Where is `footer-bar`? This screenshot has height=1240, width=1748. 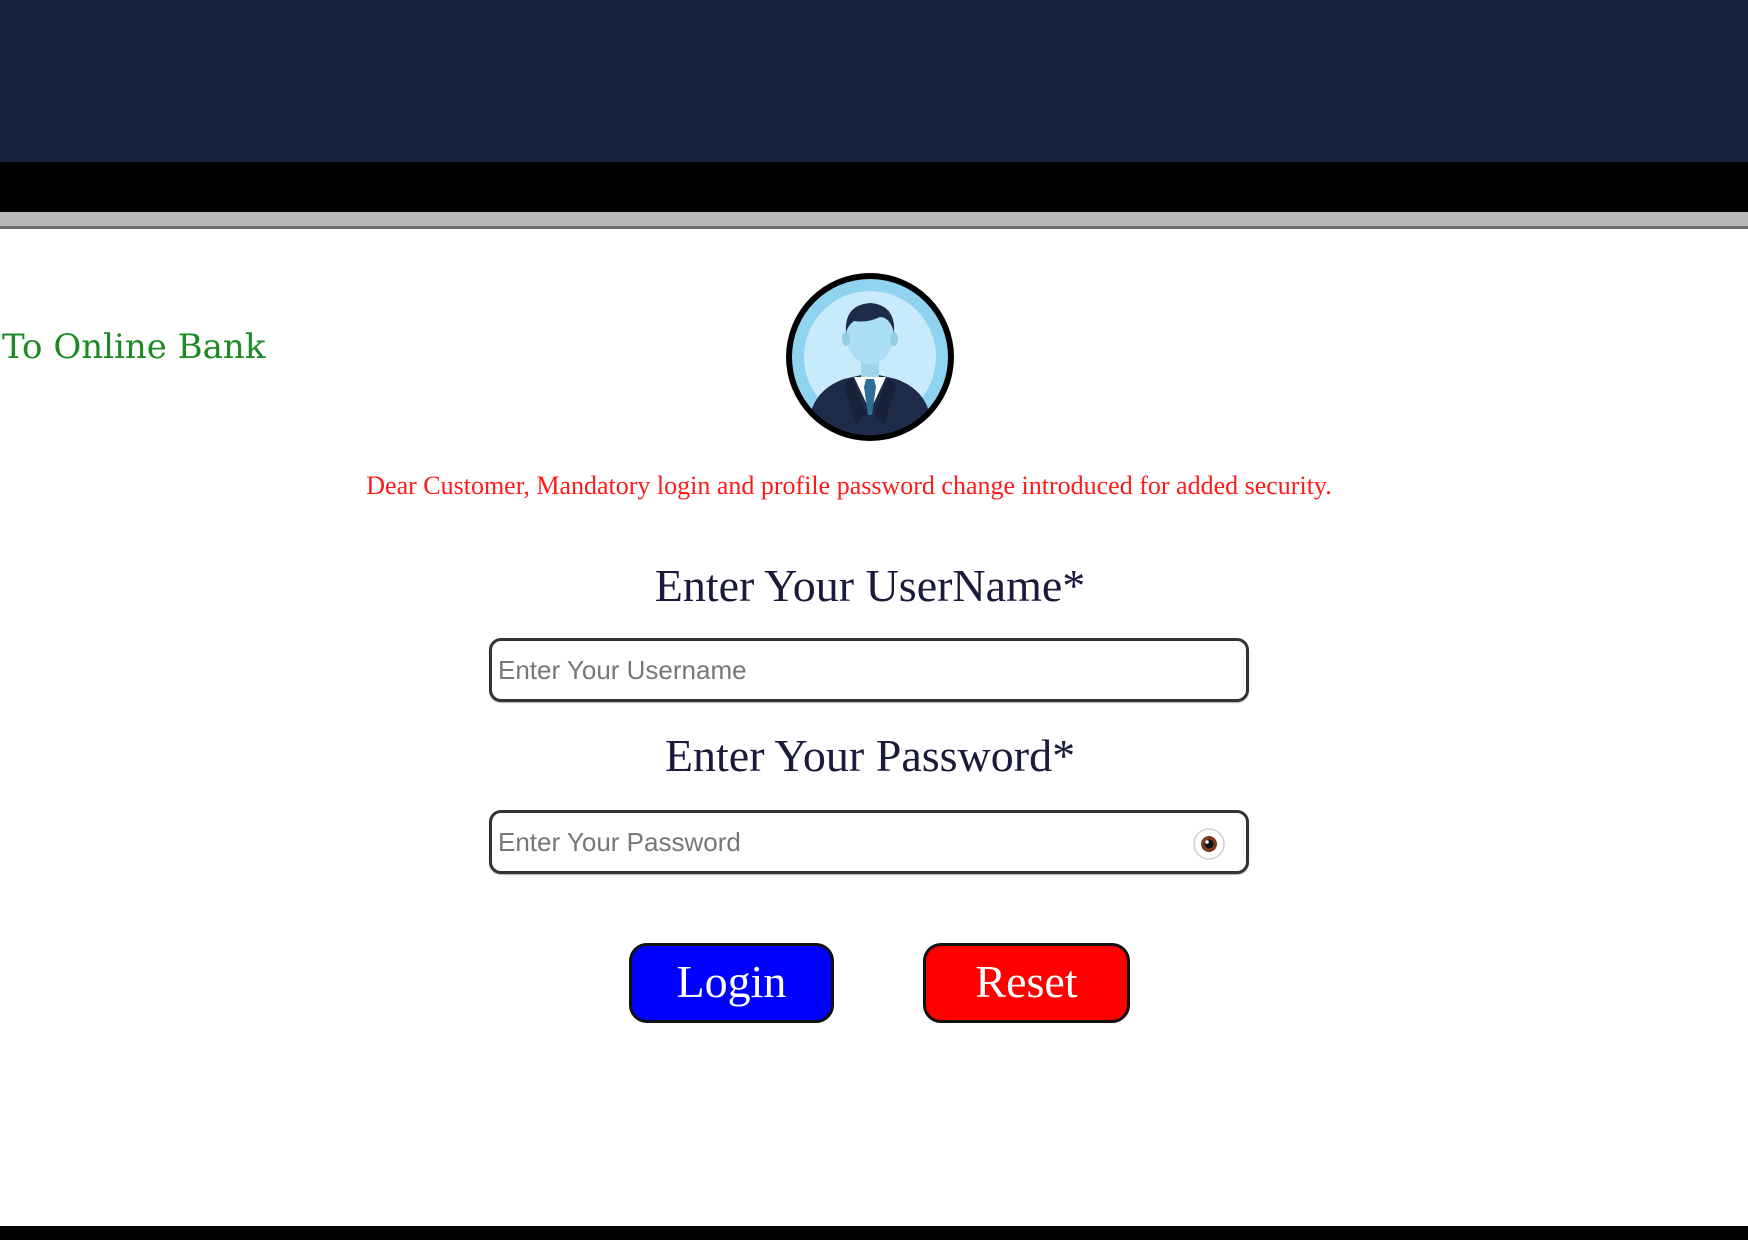 footer-bar is located at coordinates (874, 1233).